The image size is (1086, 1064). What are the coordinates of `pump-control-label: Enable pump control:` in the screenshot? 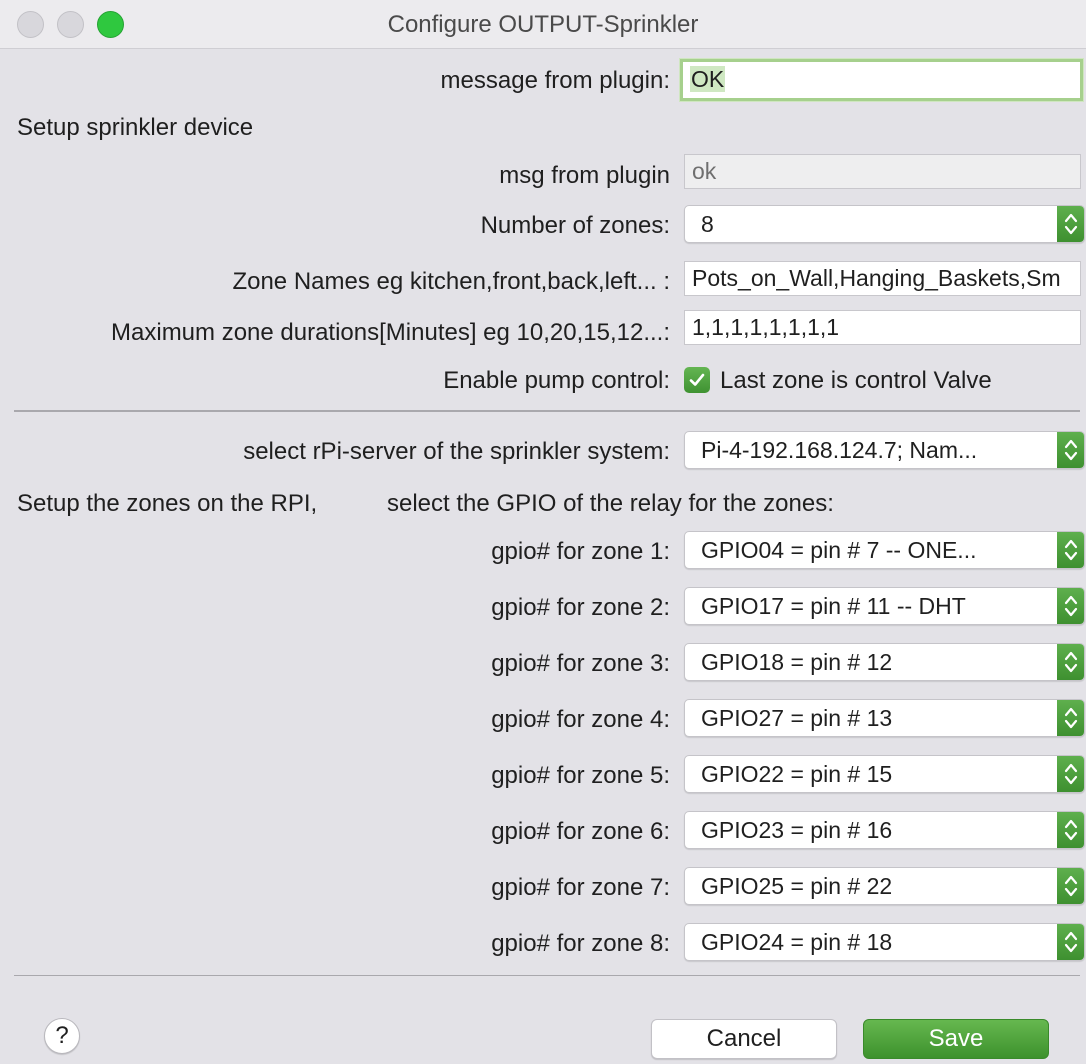 It's located at (556, 380).